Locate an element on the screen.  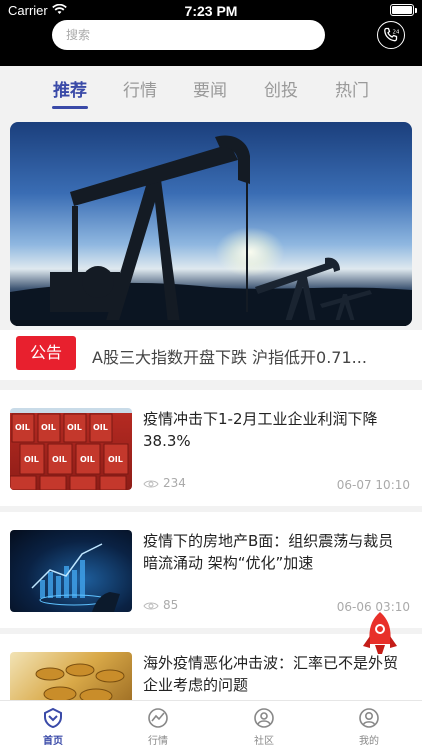
view-count: 234 is located at coordinates (164, 483).